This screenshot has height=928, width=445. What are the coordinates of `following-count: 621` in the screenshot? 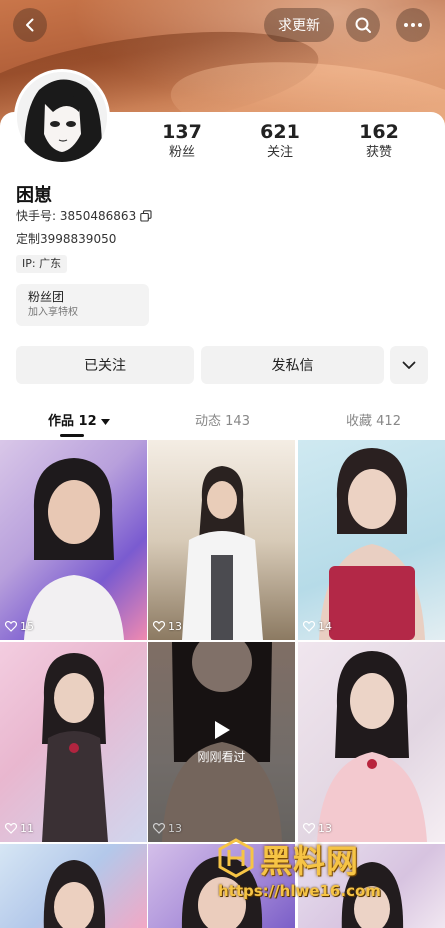 It's located at (280, 132).